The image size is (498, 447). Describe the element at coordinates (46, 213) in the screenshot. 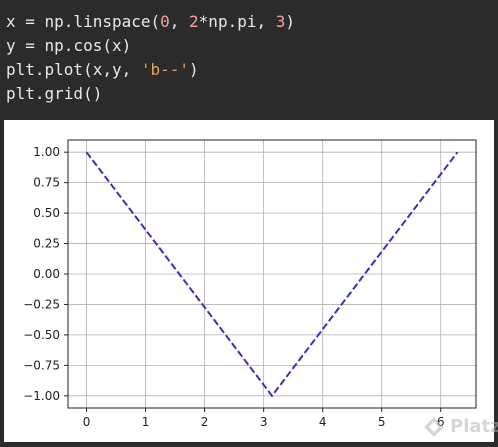

I see `y-tick-label: 0.50` at that location.